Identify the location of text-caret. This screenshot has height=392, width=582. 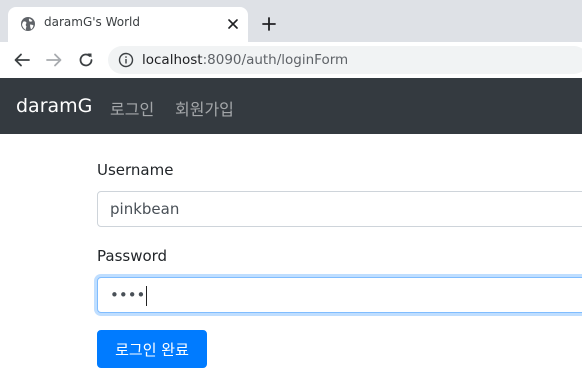
(147, 295).